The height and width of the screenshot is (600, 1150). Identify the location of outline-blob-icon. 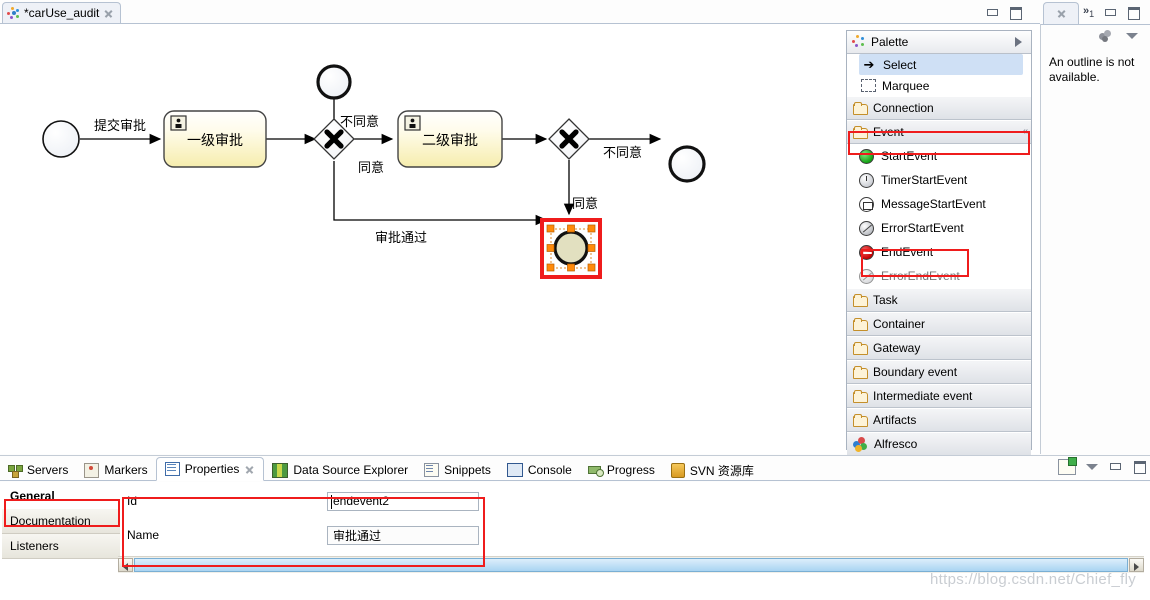
(1106, 36).